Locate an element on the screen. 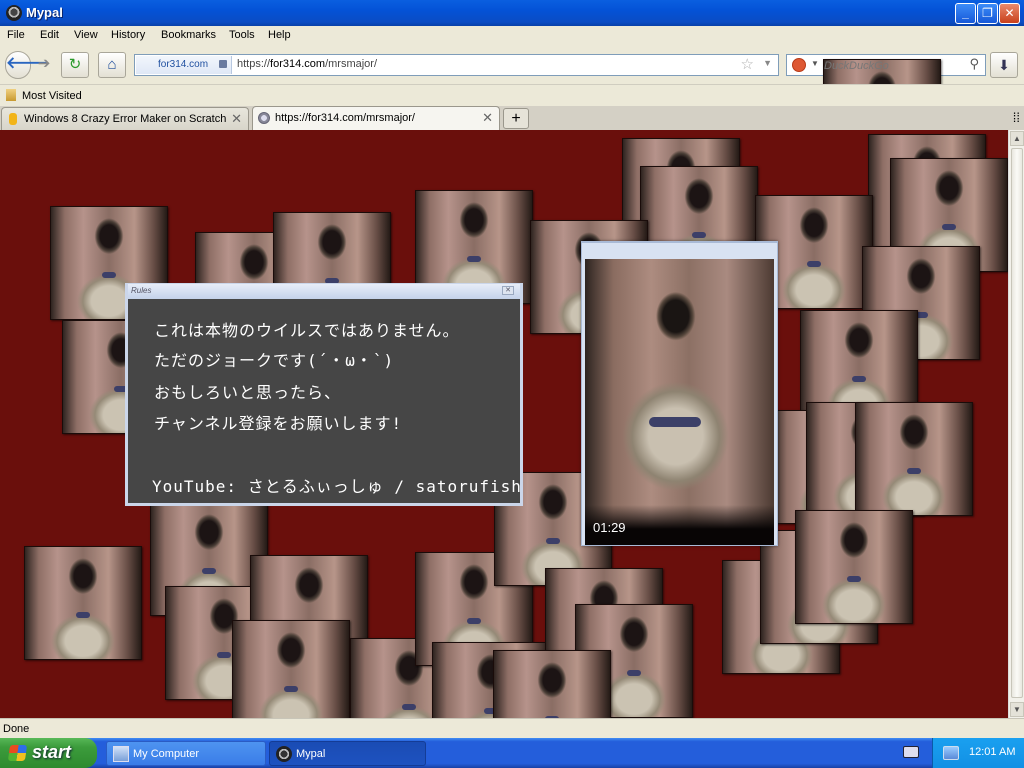 The height and width of the screenshot is (768, 1024). reload-icon: ↻ is located at coordinates (75, 64).